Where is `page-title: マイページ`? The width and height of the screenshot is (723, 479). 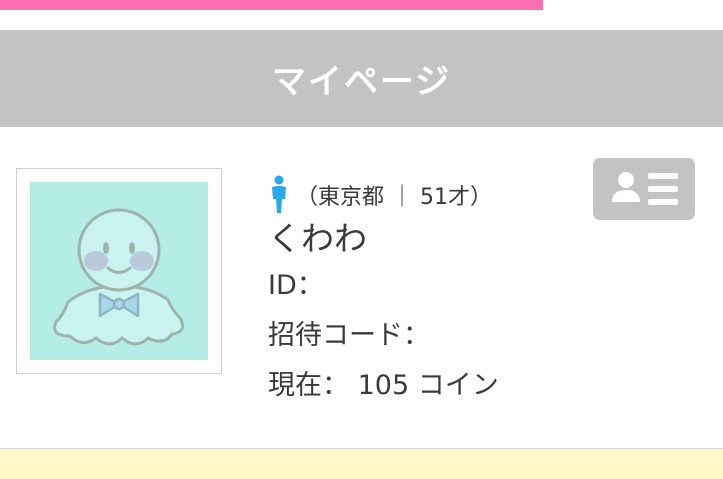 page-title: マイページ is located at coordinates (361, 82).